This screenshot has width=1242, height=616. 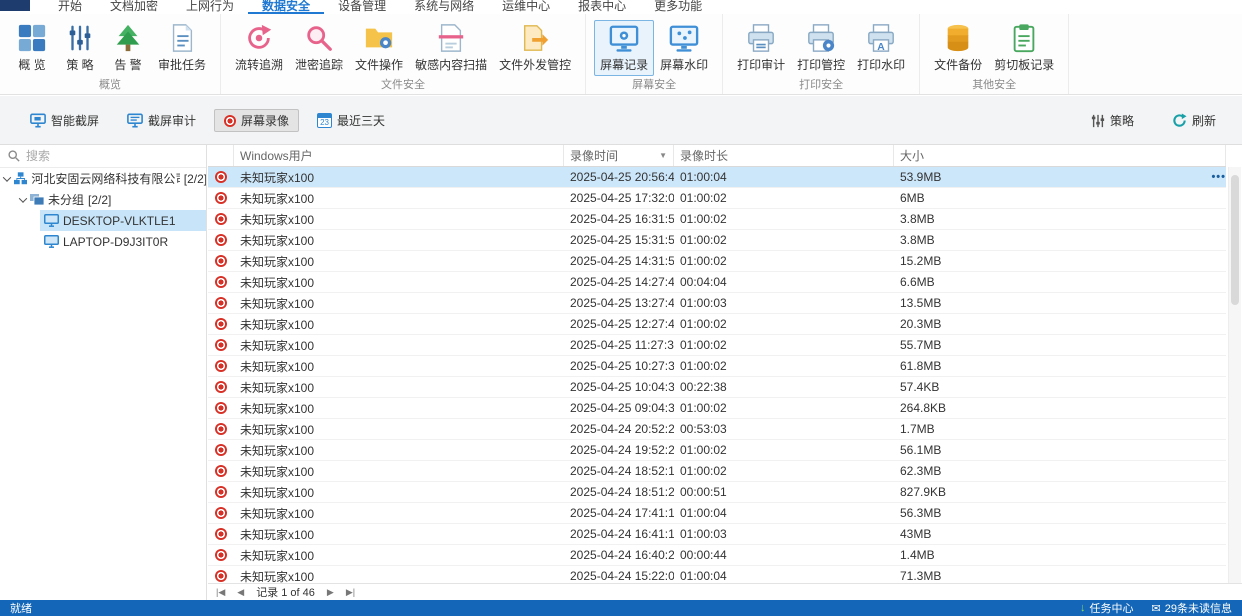 I want to click on last-three-days-button: 23 最近三天, so click(x=351, y=120).